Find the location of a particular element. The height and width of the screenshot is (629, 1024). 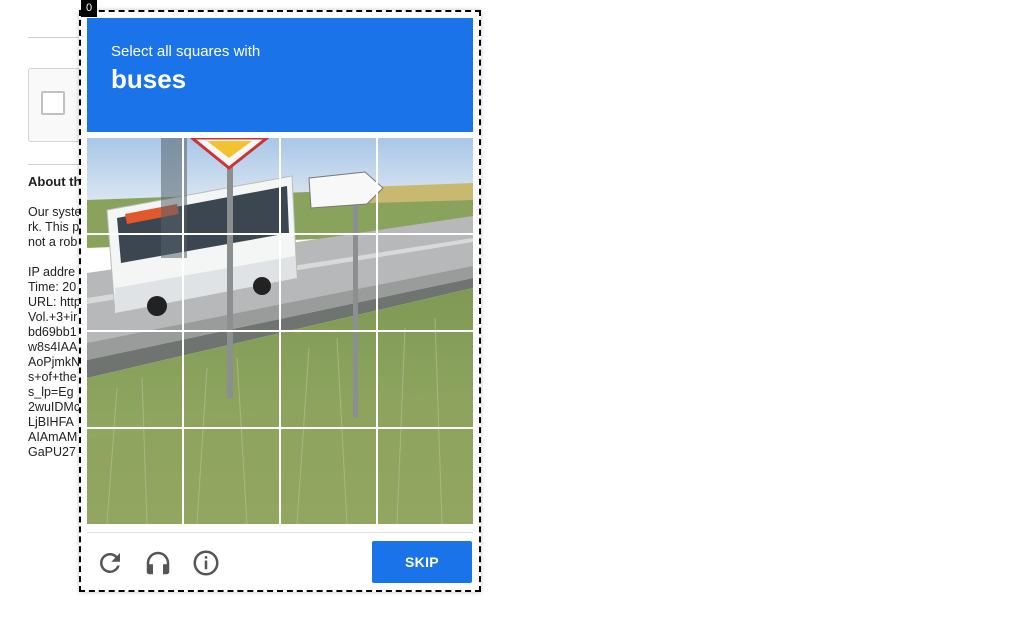

challenge-header: Select all squares with buses is located at coordinates (280, 75).